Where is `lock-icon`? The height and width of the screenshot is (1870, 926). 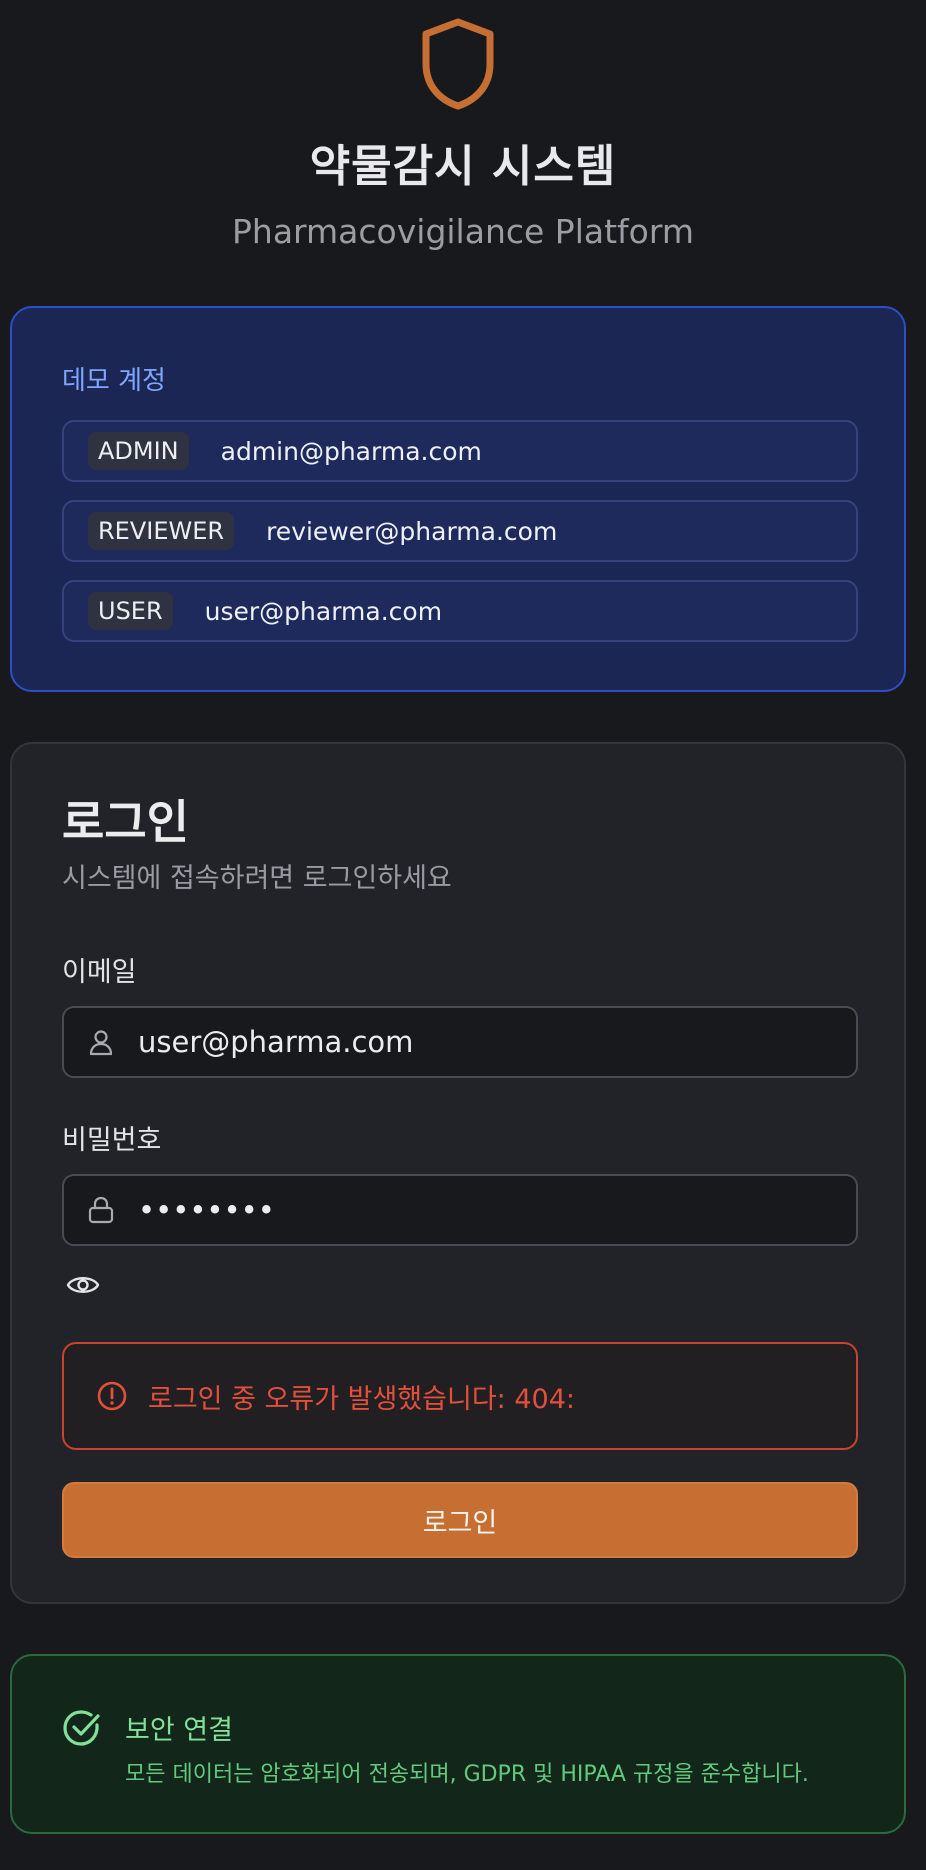 lock-icon is located at coordinates (101, 1210).